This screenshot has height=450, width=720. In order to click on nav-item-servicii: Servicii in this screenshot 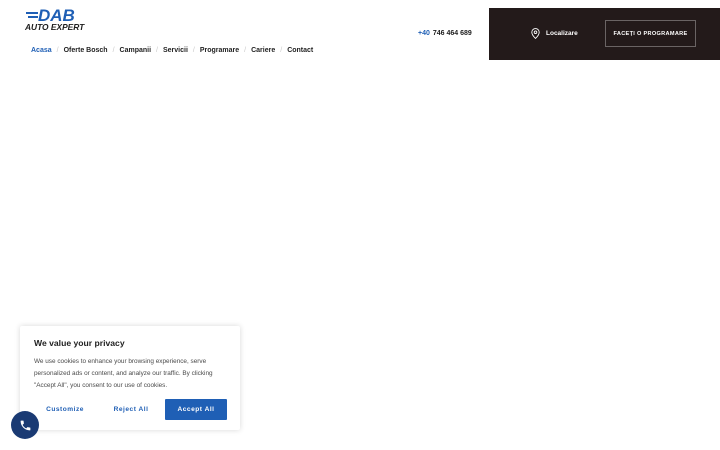, I will do `click(175, 50)`.